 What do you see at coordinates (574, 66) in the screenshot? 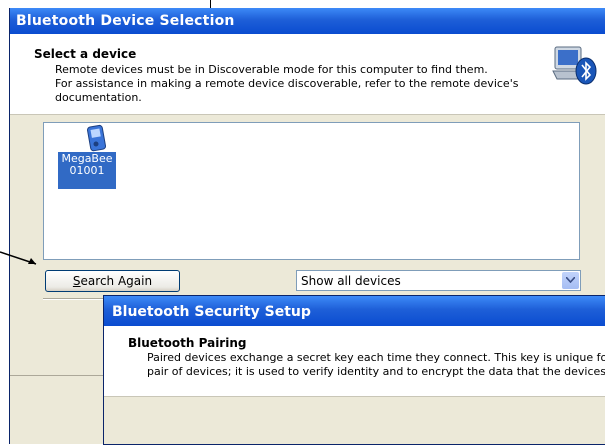
I see `bluetooth-computer-icon` at bounding box center [574, 66].